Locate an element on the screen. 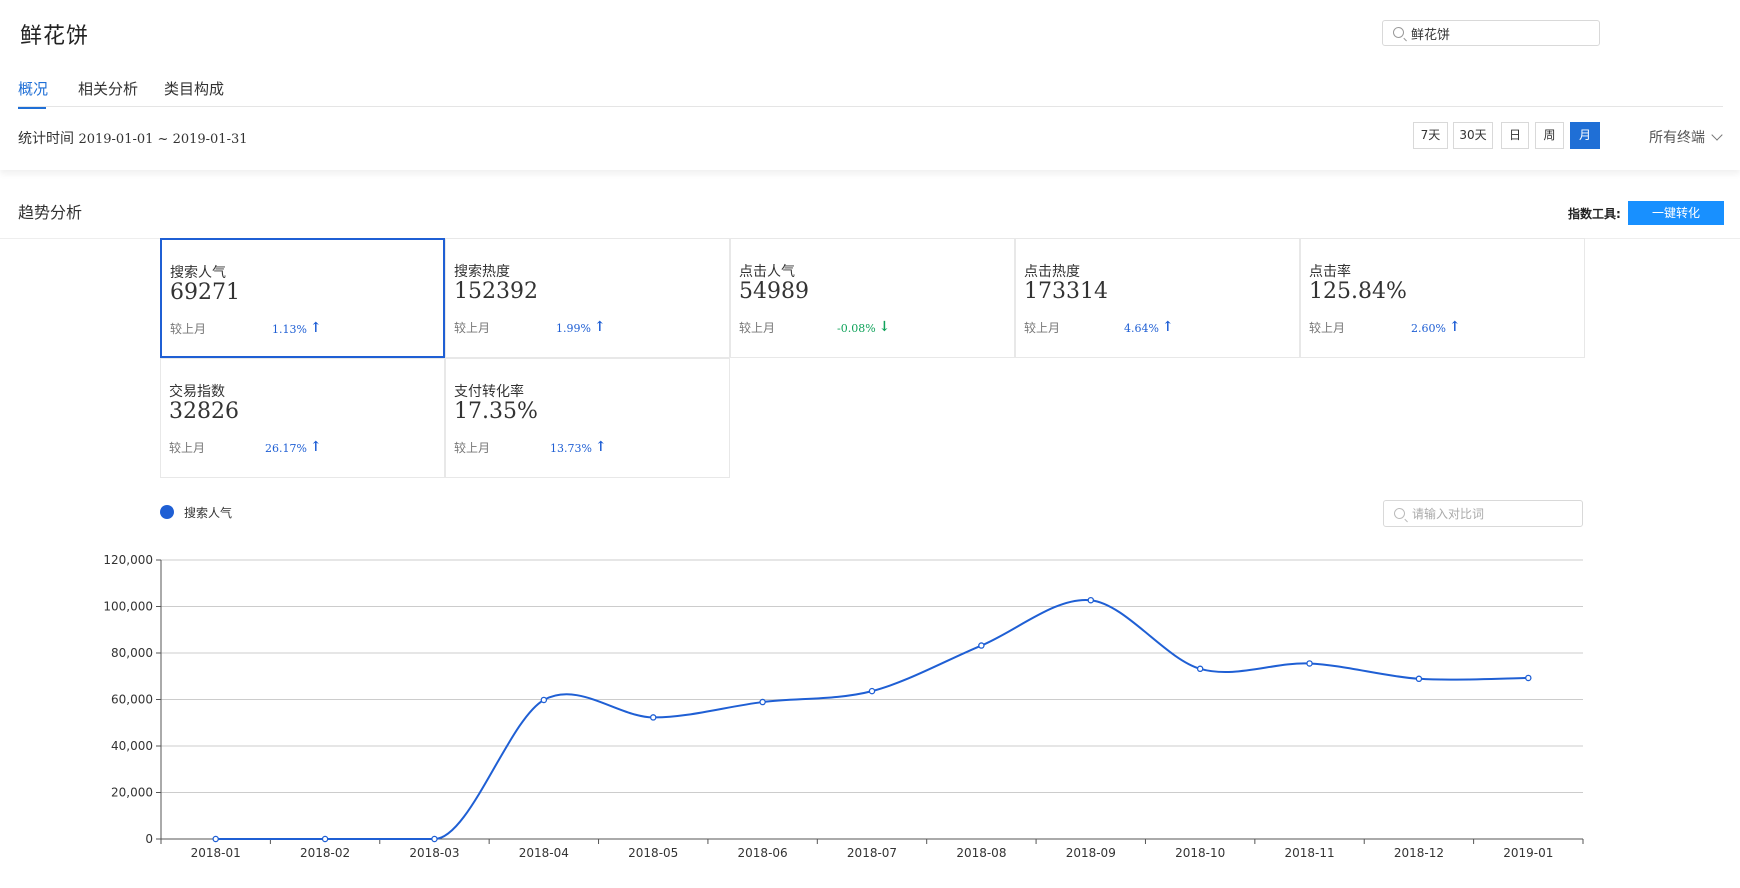  x-tick-label: 2019-01 is located at coordinates (1528, 853).